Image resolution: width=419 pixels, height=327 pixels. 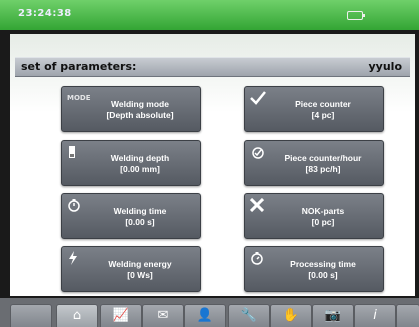 What do you see at coordinates (31, 315) in the screenshot?
I see `tab-blank-left` at bounding box center [31, 315].